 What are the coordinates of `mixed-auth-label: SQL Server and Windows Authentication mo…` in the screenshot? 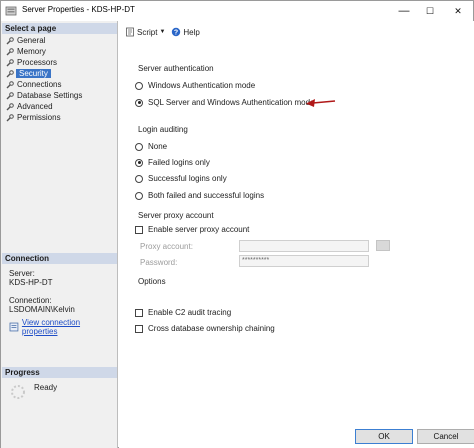 It's located at (231, 102).